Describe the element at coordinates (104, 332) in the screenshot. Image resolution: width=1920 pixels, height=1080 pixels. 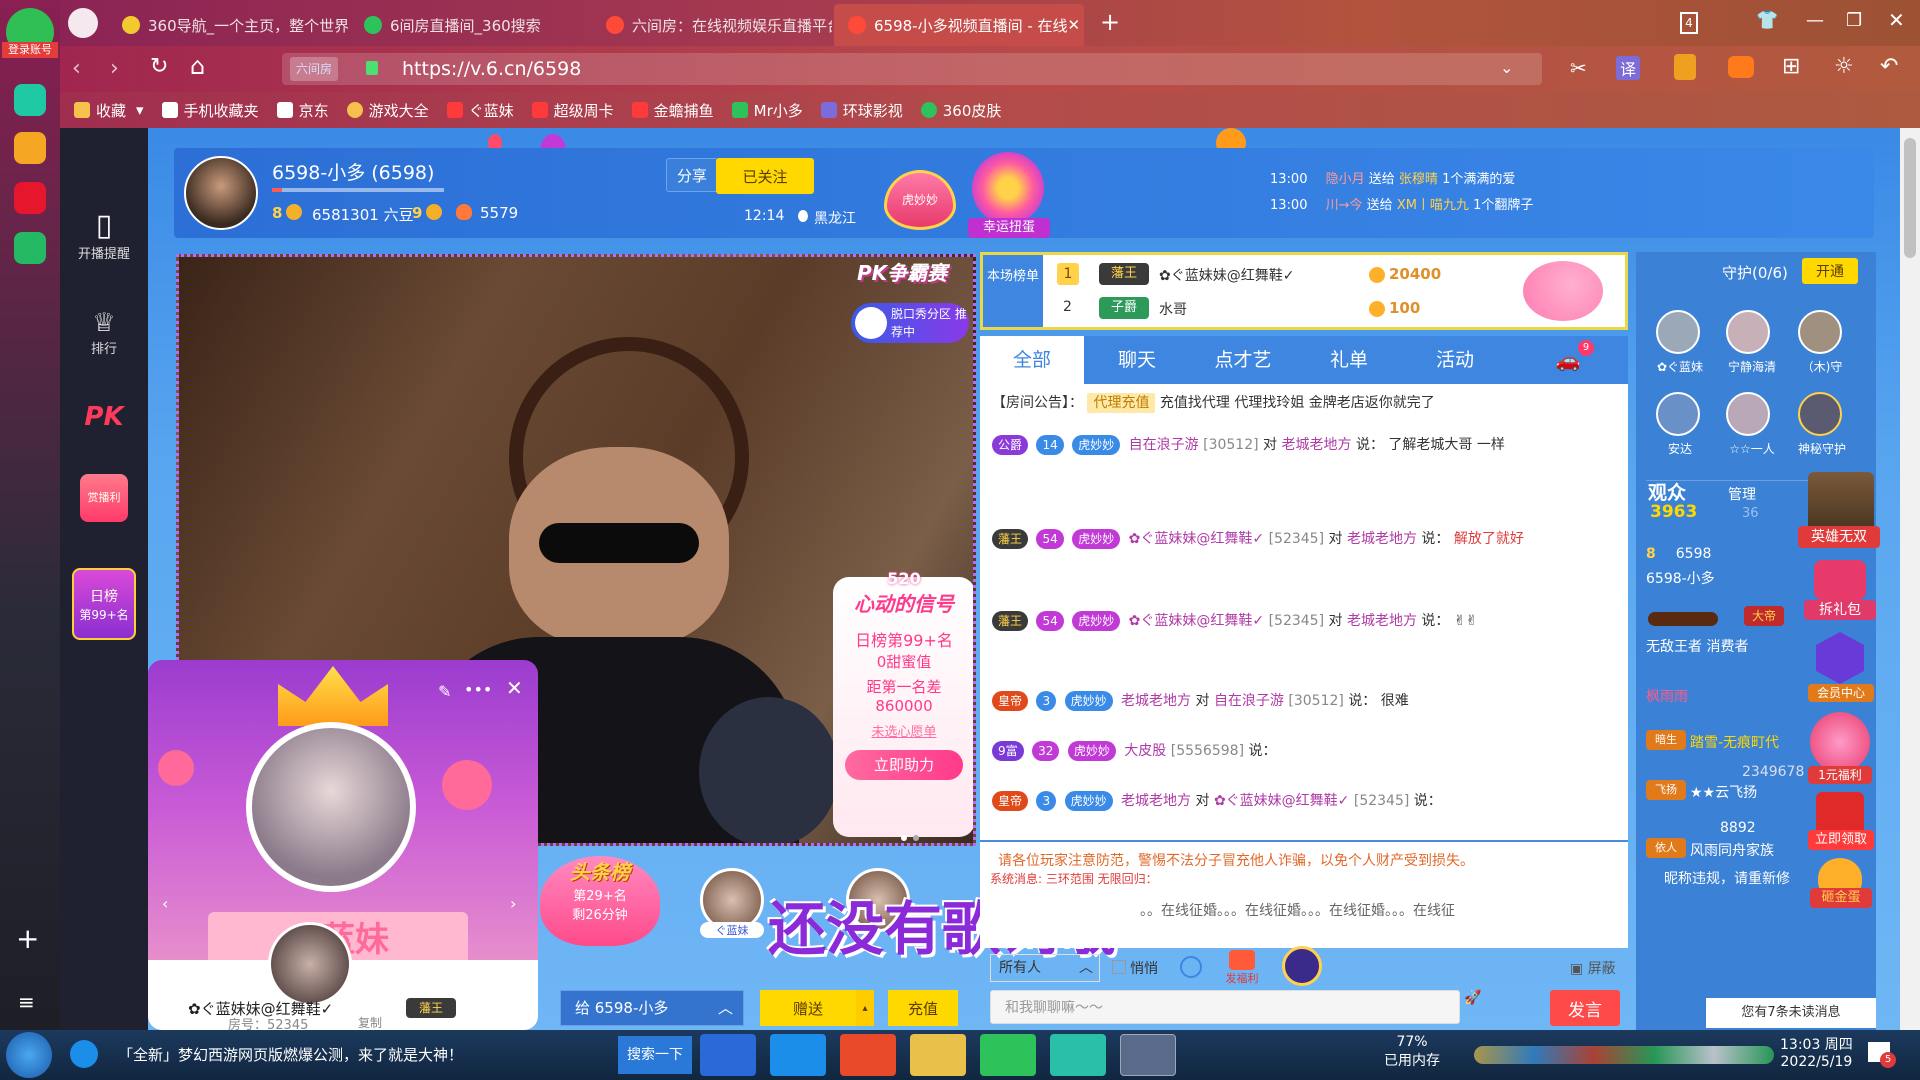
I see `sidenav-item-rank: ♕ 排行` at that location.